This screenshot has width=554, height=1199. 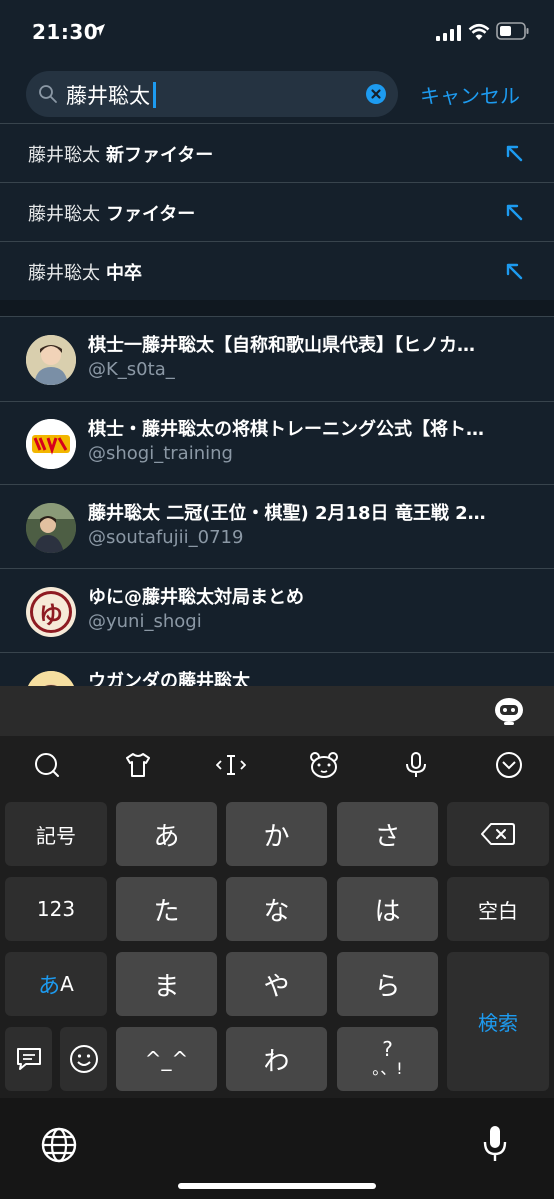 What do you see at coordinates (277, 308) in the screenshot?
I see `section-gap` at bounding box center [277, 308].